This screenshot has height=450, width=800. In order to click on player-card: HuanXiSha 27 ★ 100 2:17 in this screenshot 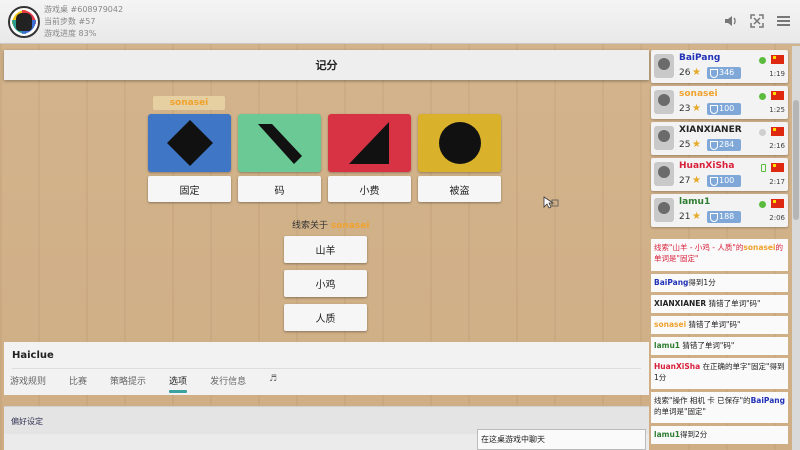, I will do `click(719, 174)`.